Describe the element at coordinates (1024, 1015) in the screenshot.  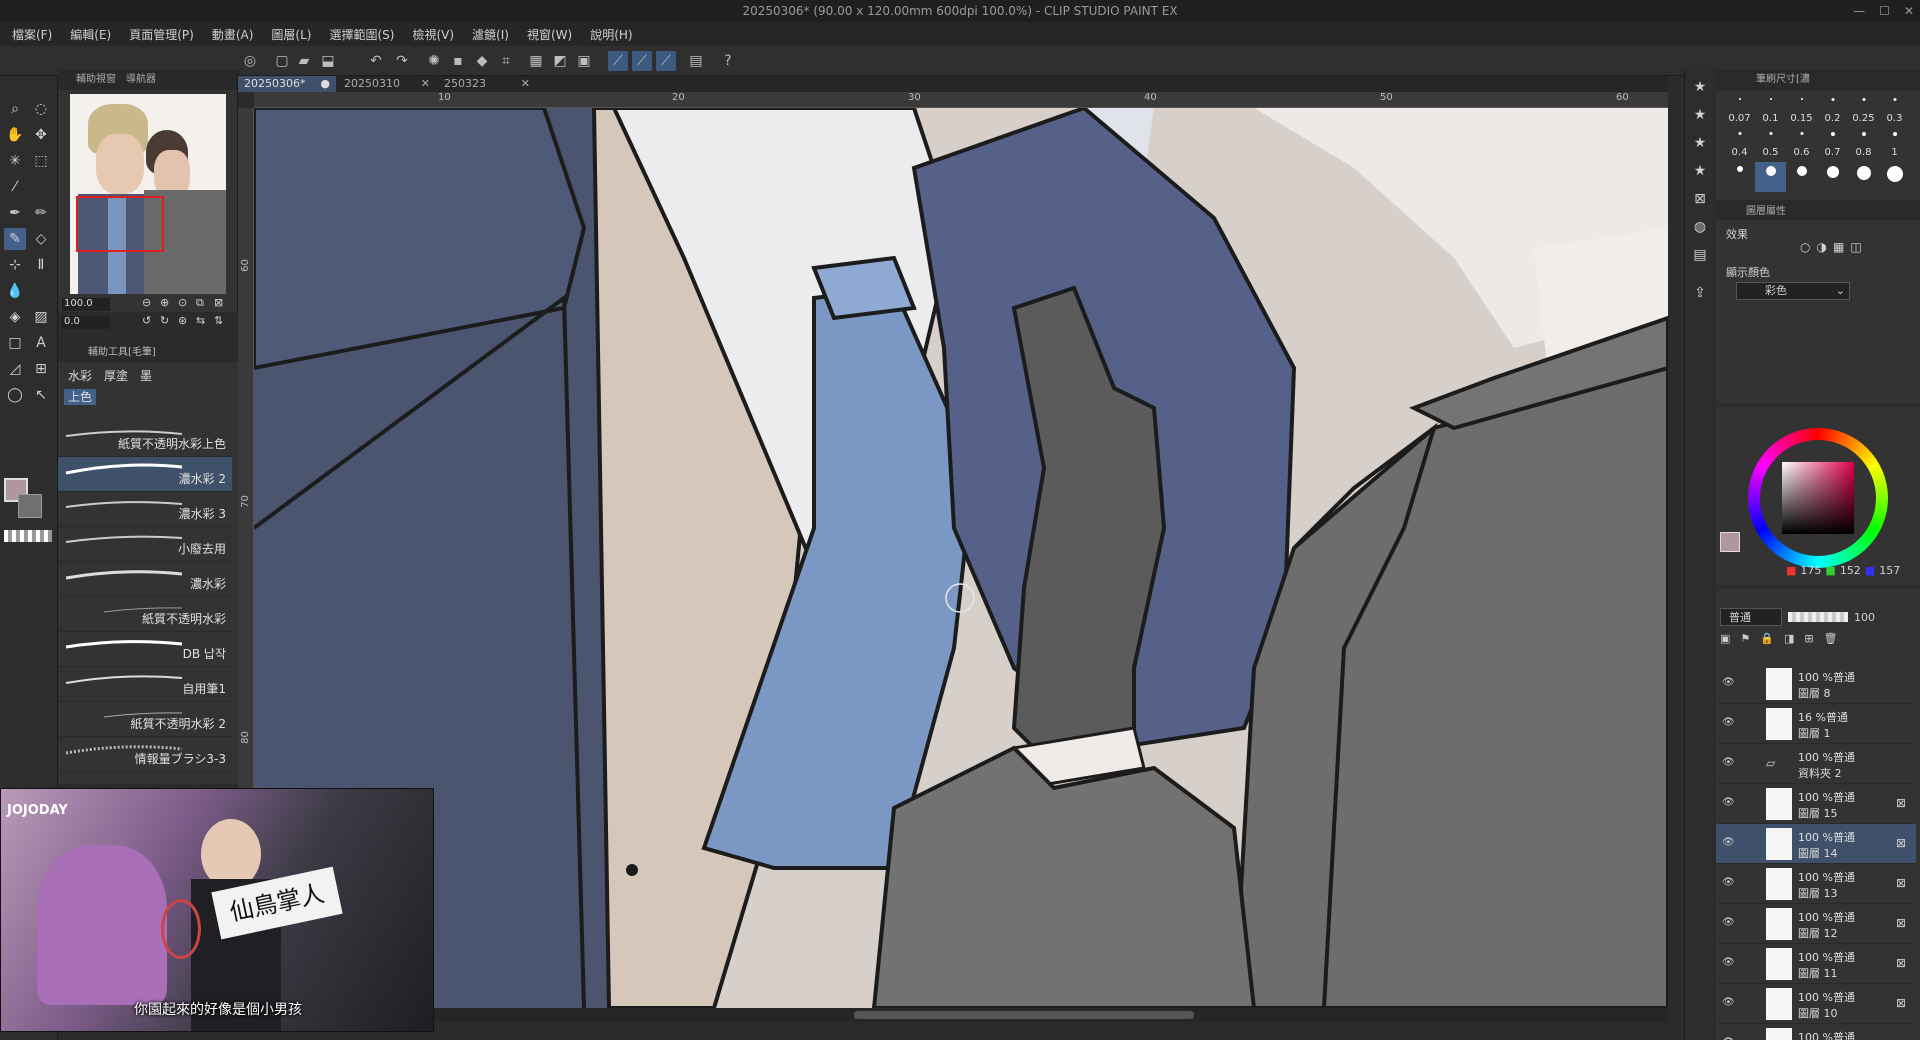
I see `scroll-thumb` at that location.